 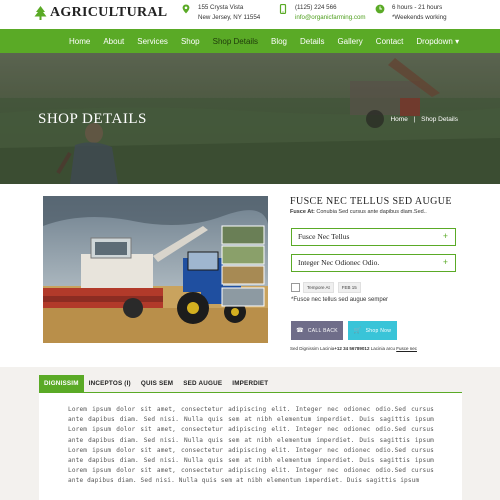 I want to click on product-image, so click(x=155, y=269).